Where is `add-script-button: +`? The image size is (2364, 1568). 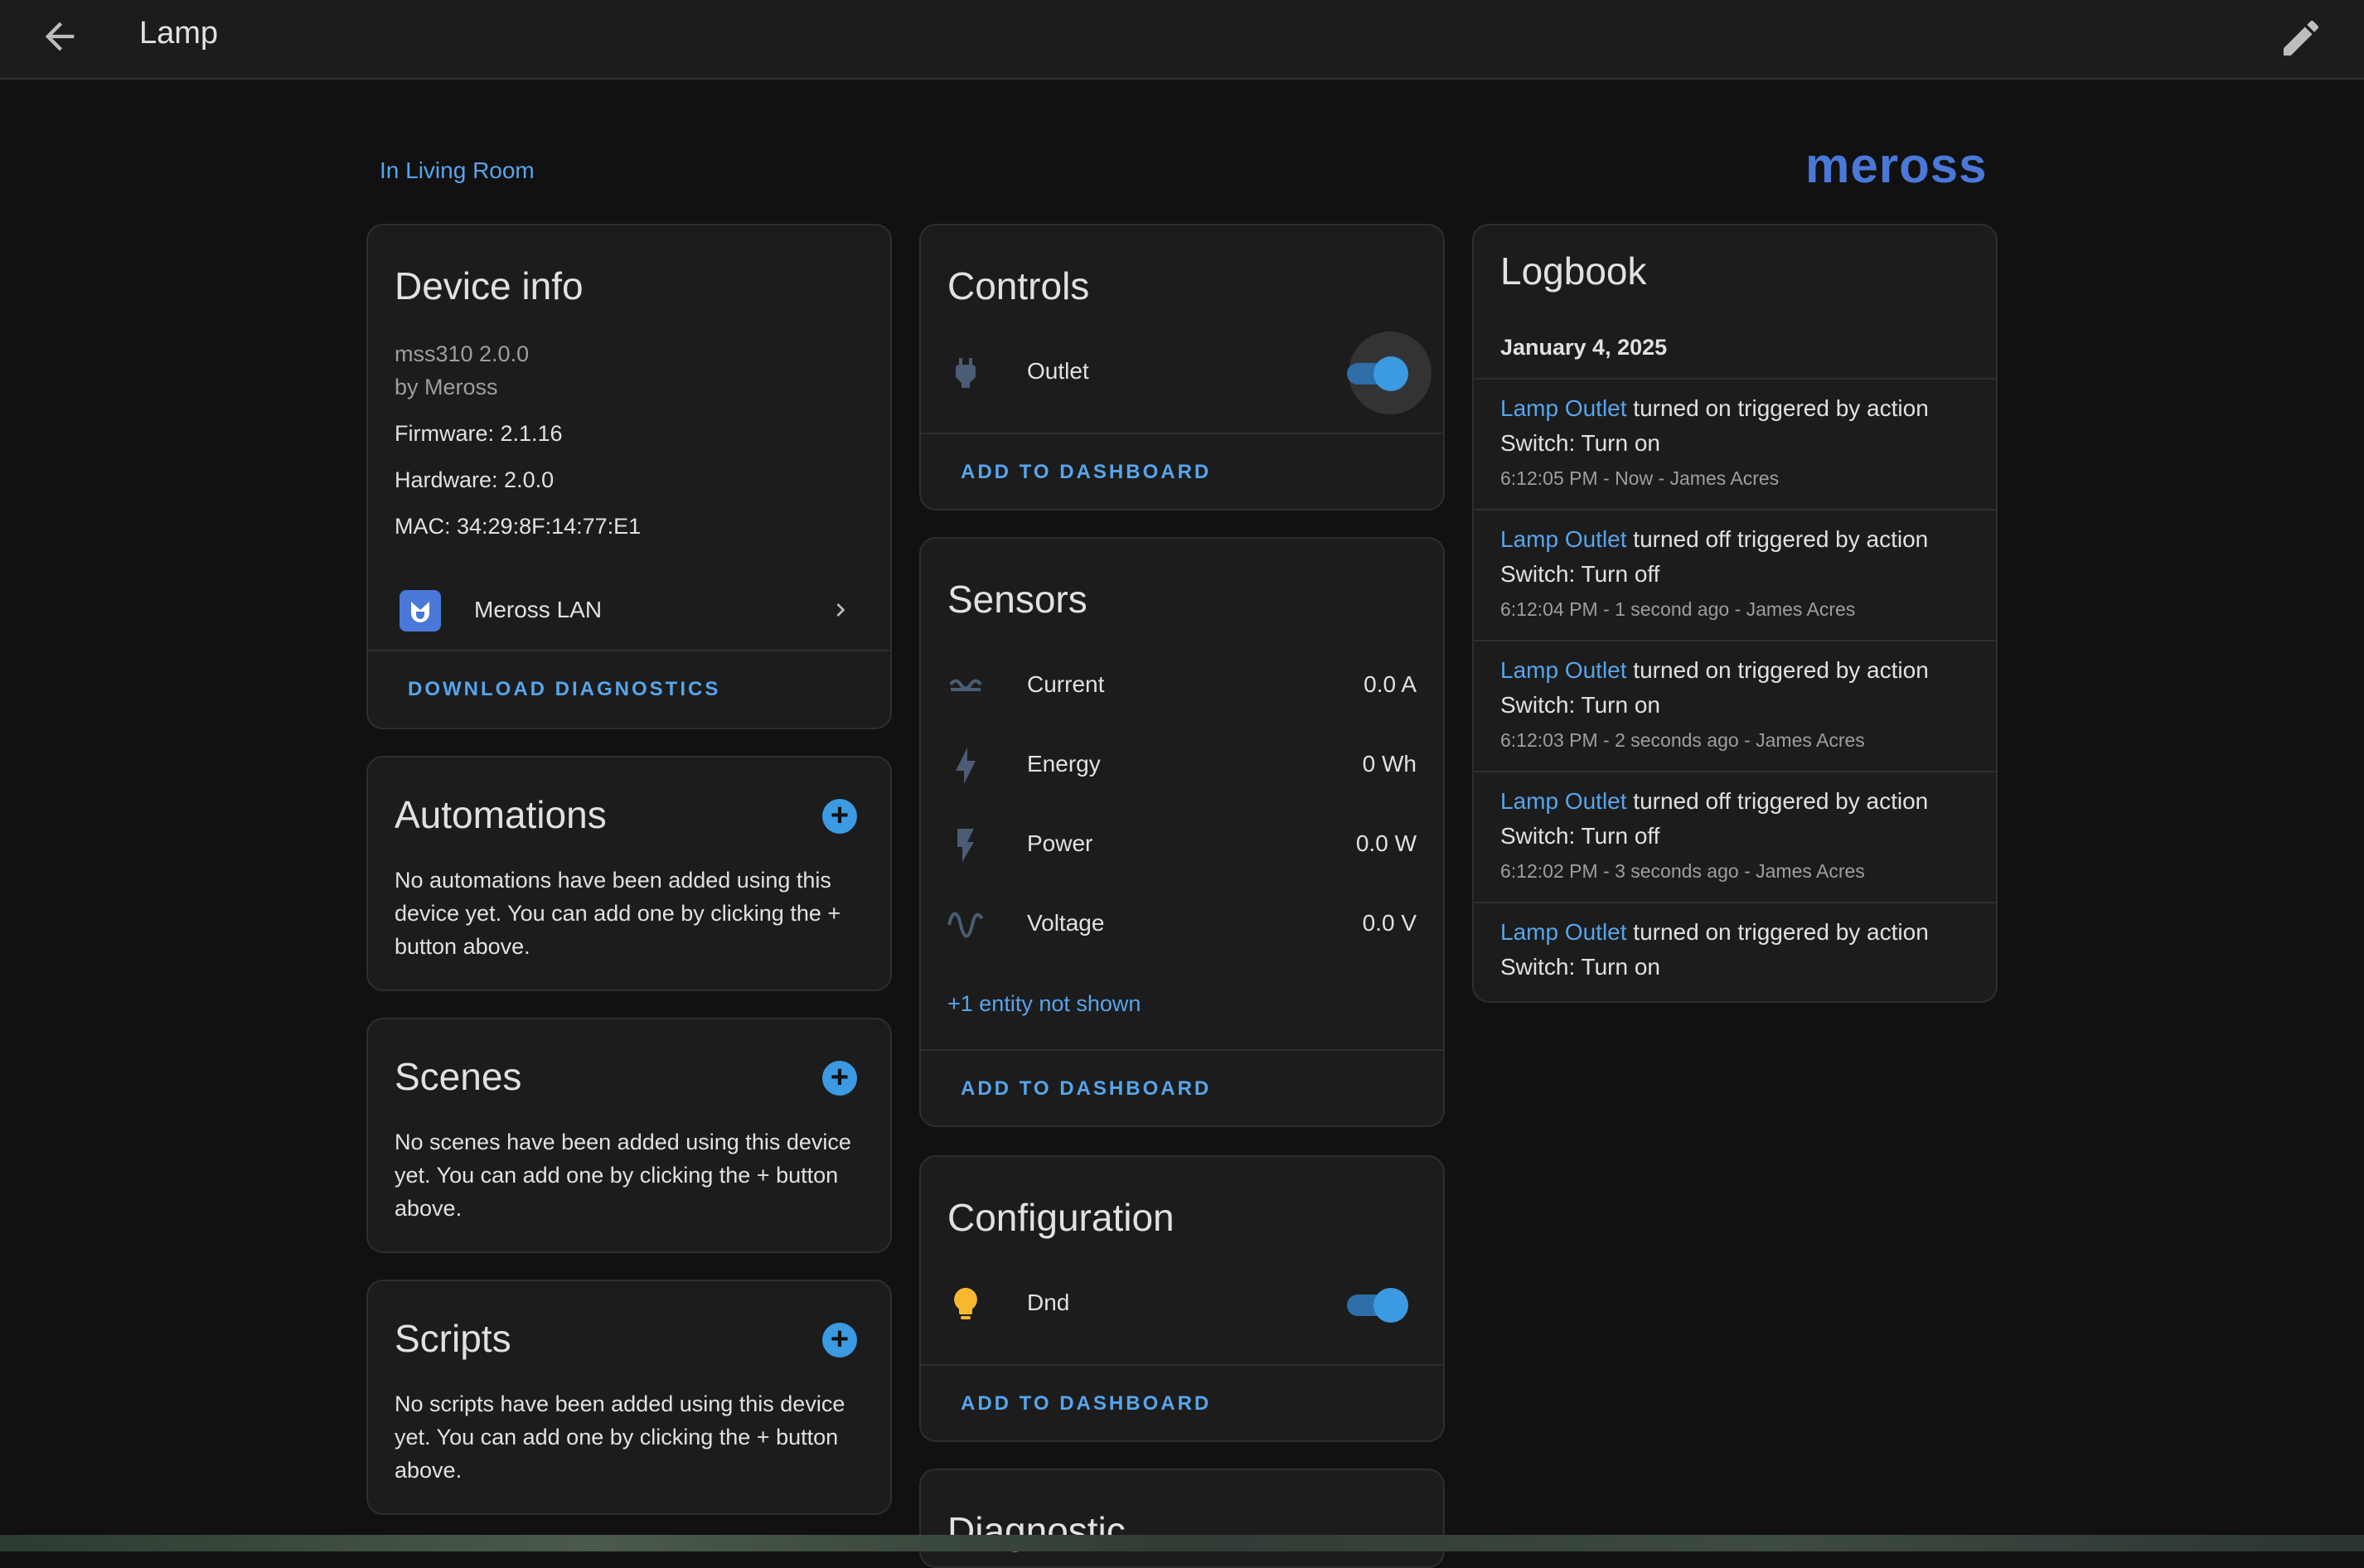
add-script-button: + is located at coordinates (840, 1340).